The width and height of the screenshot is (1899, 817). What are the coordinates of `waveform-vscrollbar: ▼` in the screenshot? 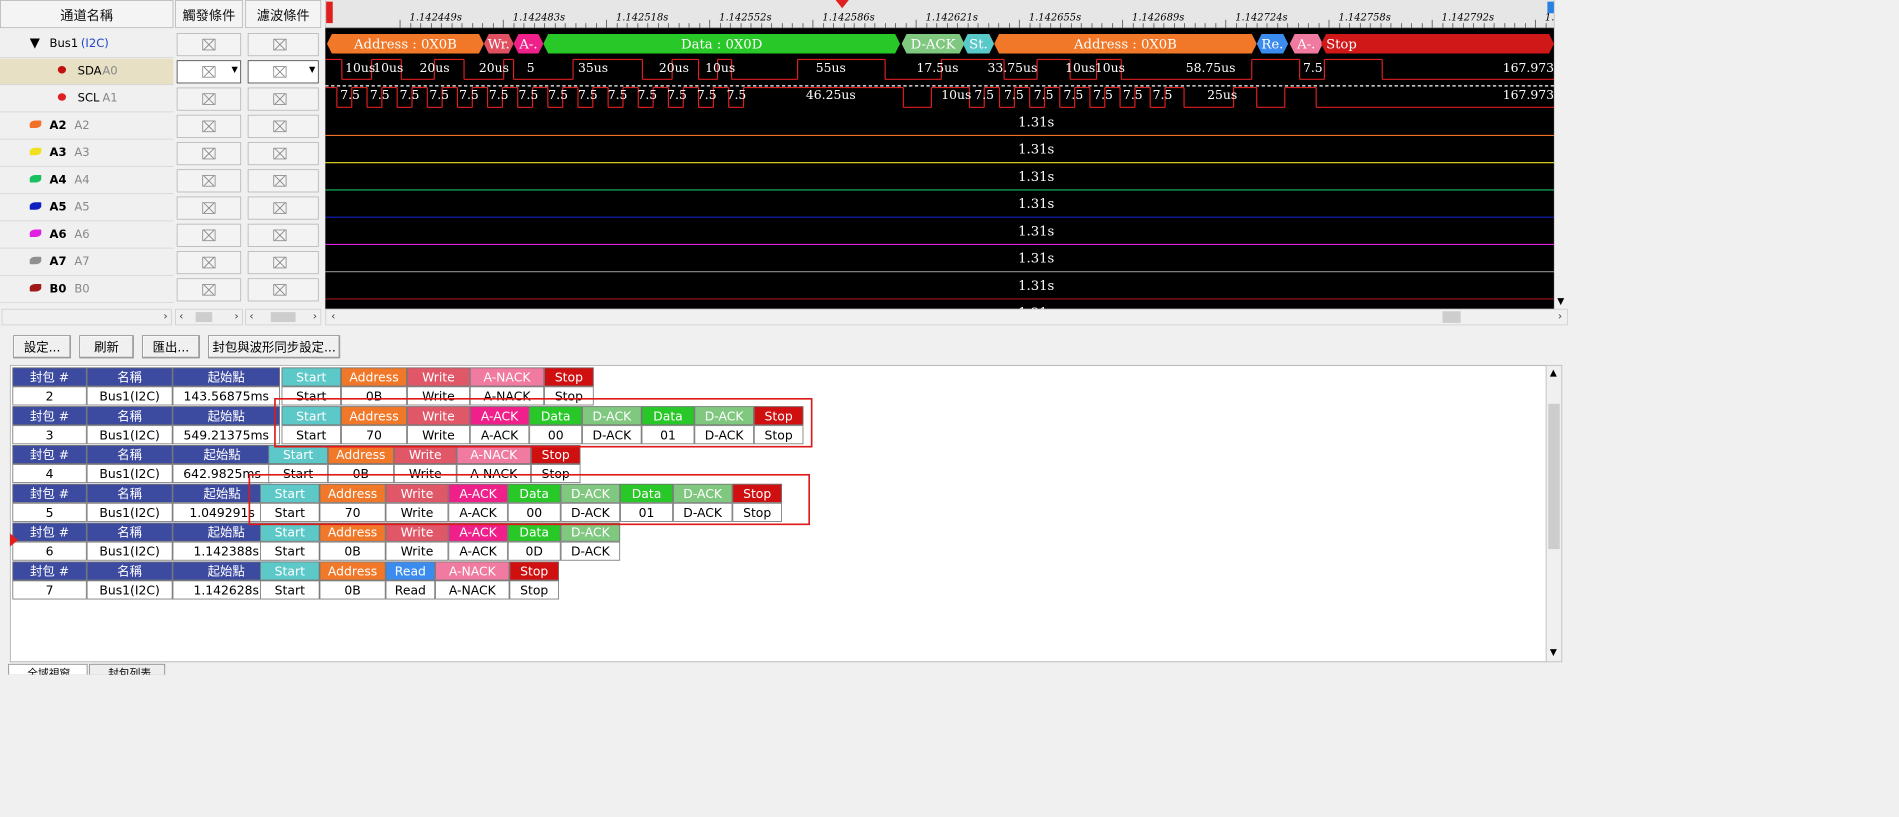 It's located at (1561, 155).